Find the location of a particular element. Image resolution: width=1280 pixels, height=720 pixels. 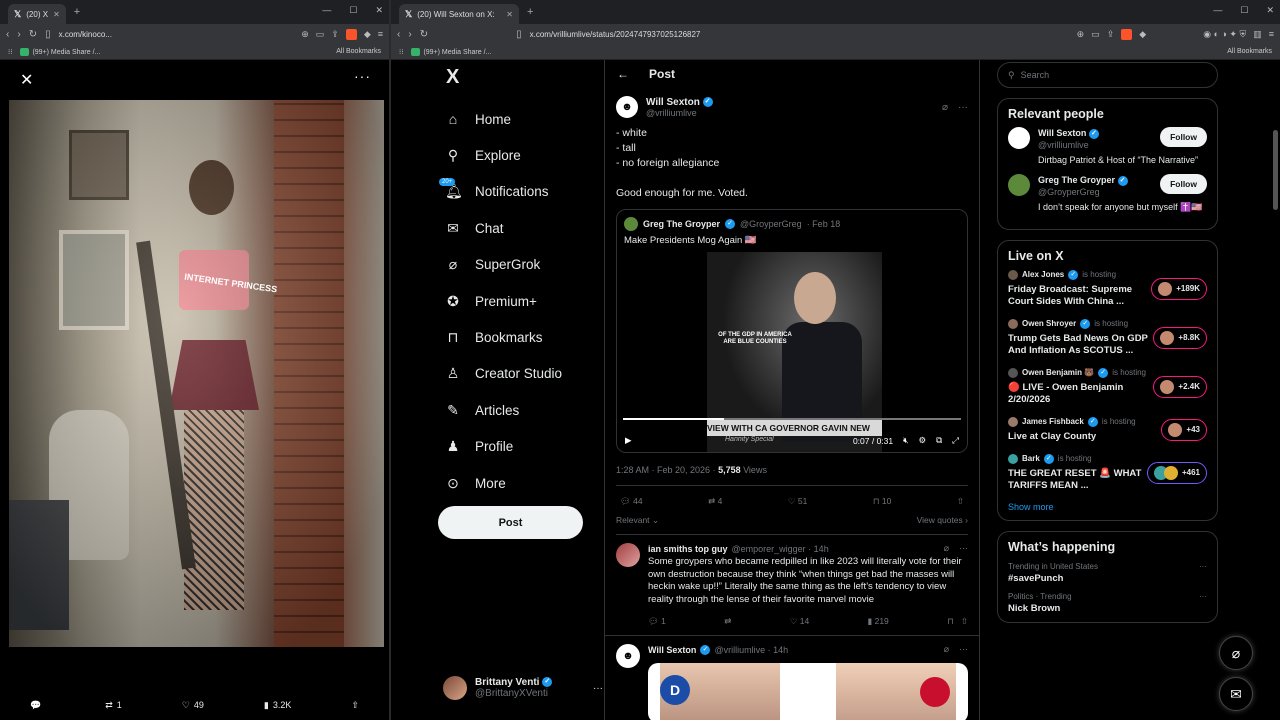

search-input: ⚲ Search is located at coordinates (1107, 75).